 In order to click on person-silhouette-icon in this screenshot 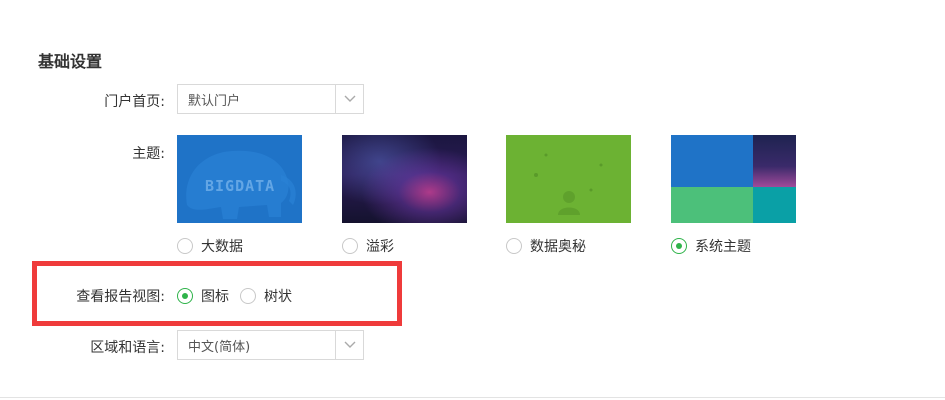, I will do `click(568, 184)`.